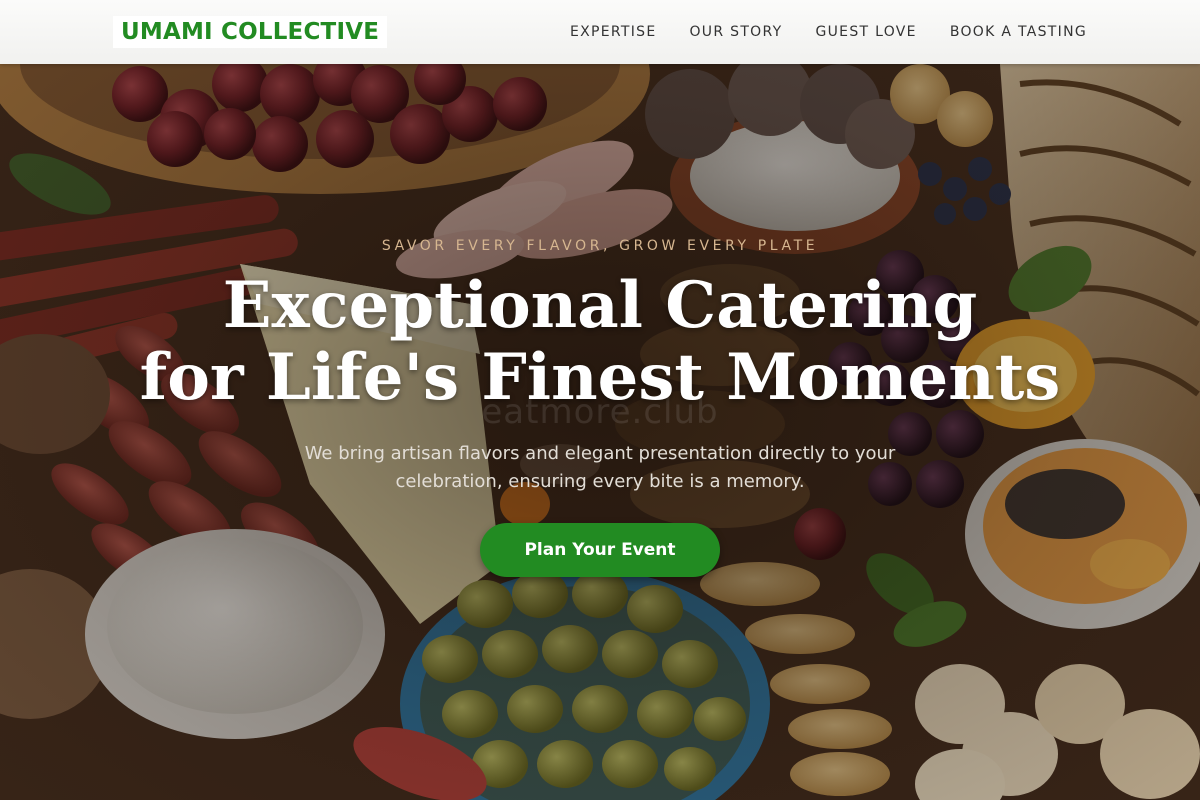  Describe the element at coordinates (250, 32) in the screenshot. I see `brand-logo: UMAMI COLLECTIVE` at that location.